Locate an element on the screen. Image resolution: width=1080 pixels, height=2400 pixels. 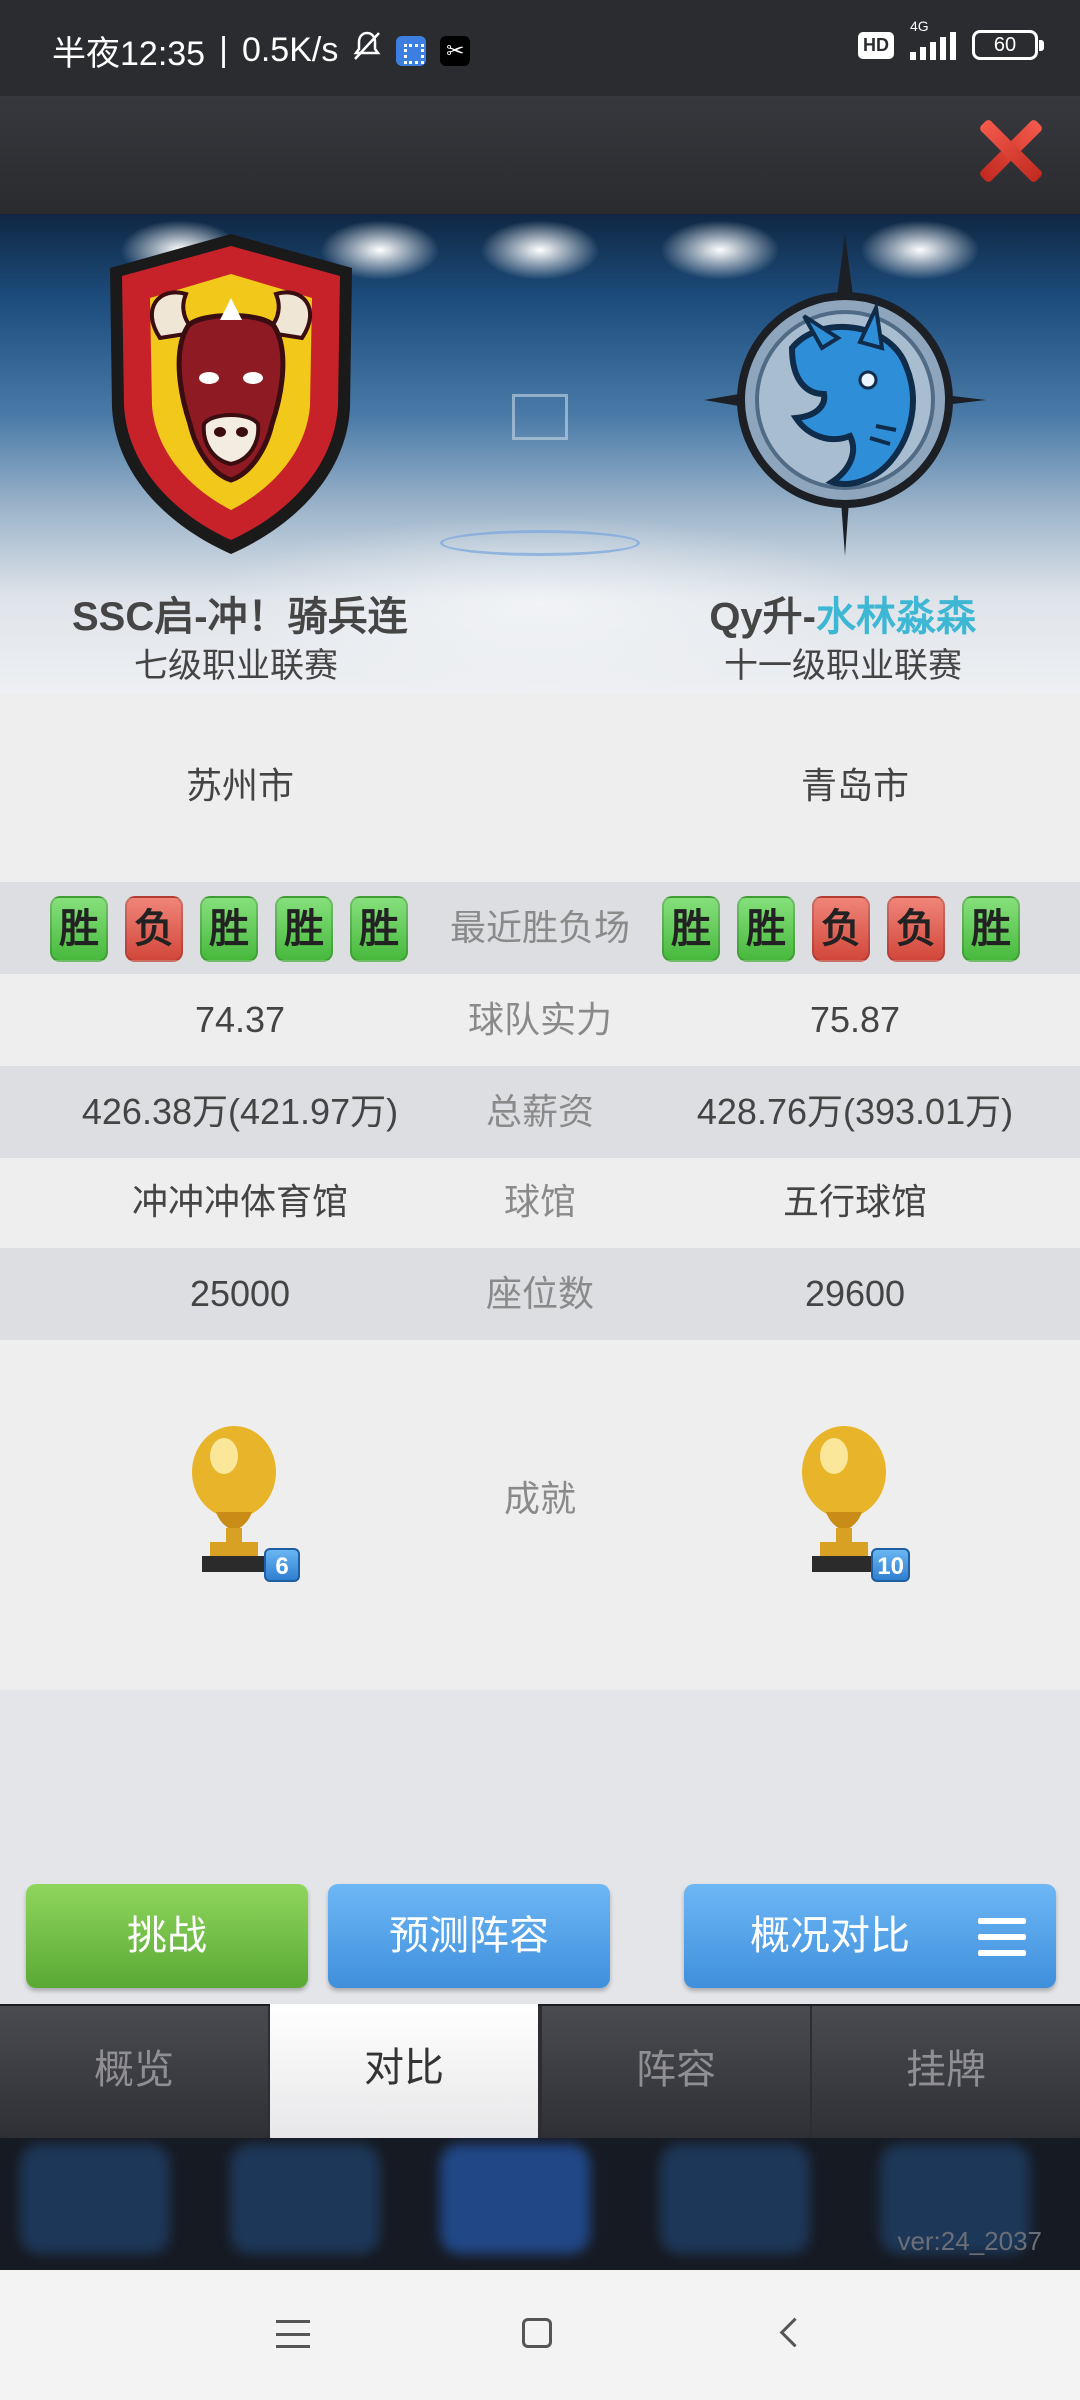
tab-lineup: 阵容 is located at coordinates (676, 2072).